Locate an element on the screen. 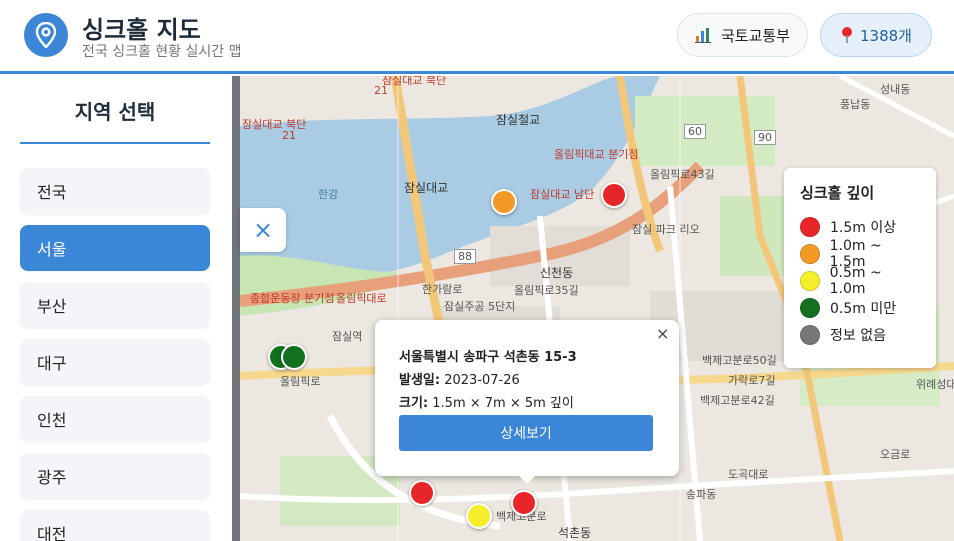  popup-close-icon: × is located at coordinates (662, 333).